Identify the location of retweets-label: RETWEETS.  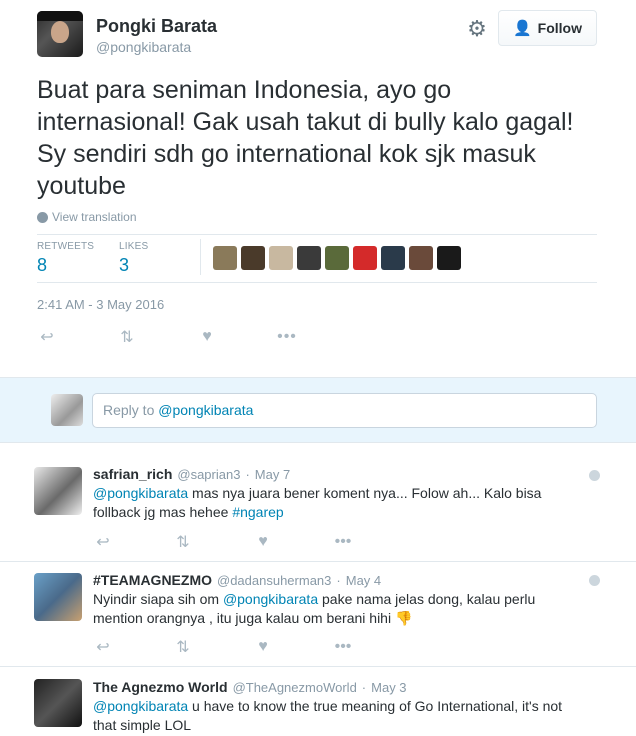
(66, 246).